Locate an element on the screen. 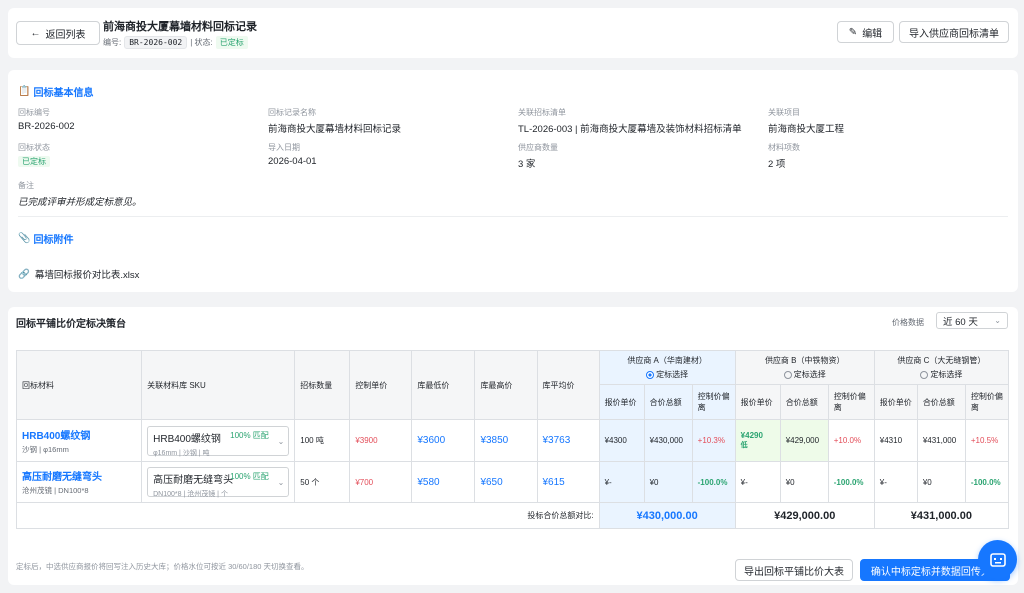 The width and height of the screenshot is (1024, 593). edit-button: ✎ 编辑 is located at coordinates (865, 32).